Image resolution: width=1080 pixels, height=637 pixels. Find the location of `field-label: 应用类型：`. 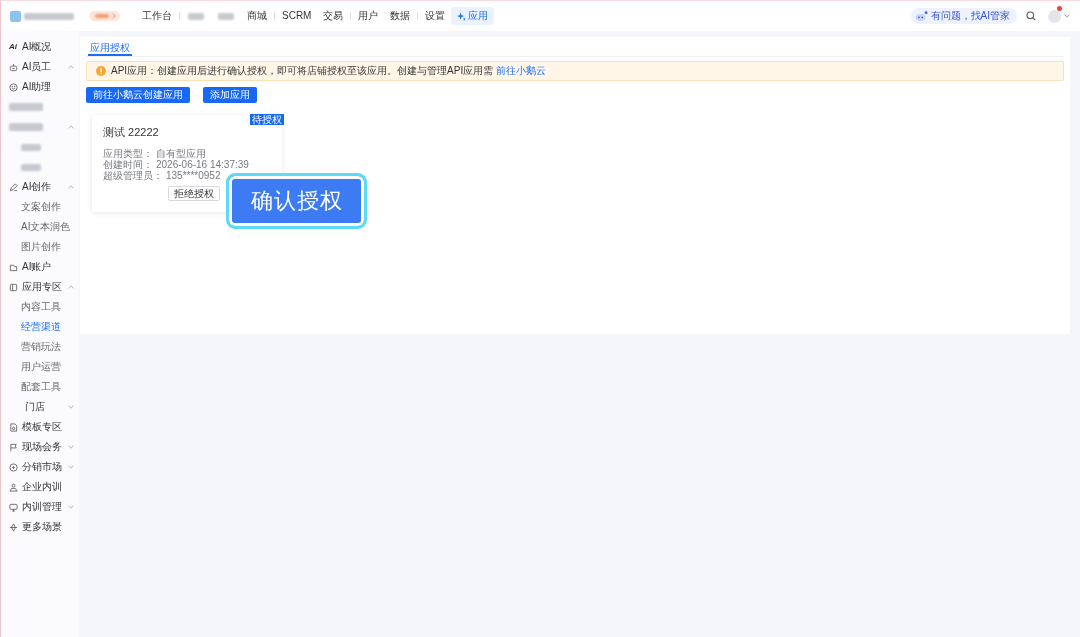

field-label: 应用类型： is located at coordinates (128, 153).